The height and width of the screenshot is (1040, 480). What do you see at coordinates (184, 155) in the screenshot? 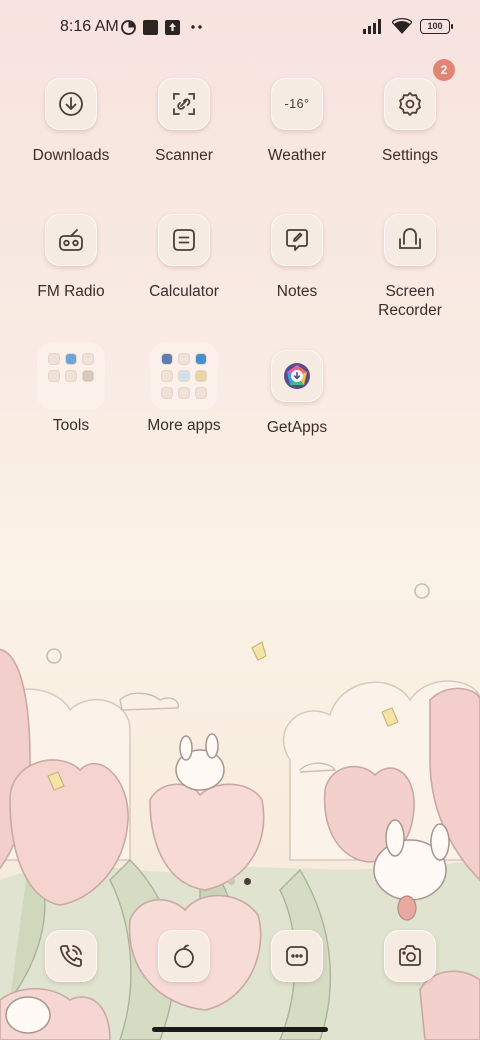
I see `app-label: Scanner` at bounding box center [184, 155].